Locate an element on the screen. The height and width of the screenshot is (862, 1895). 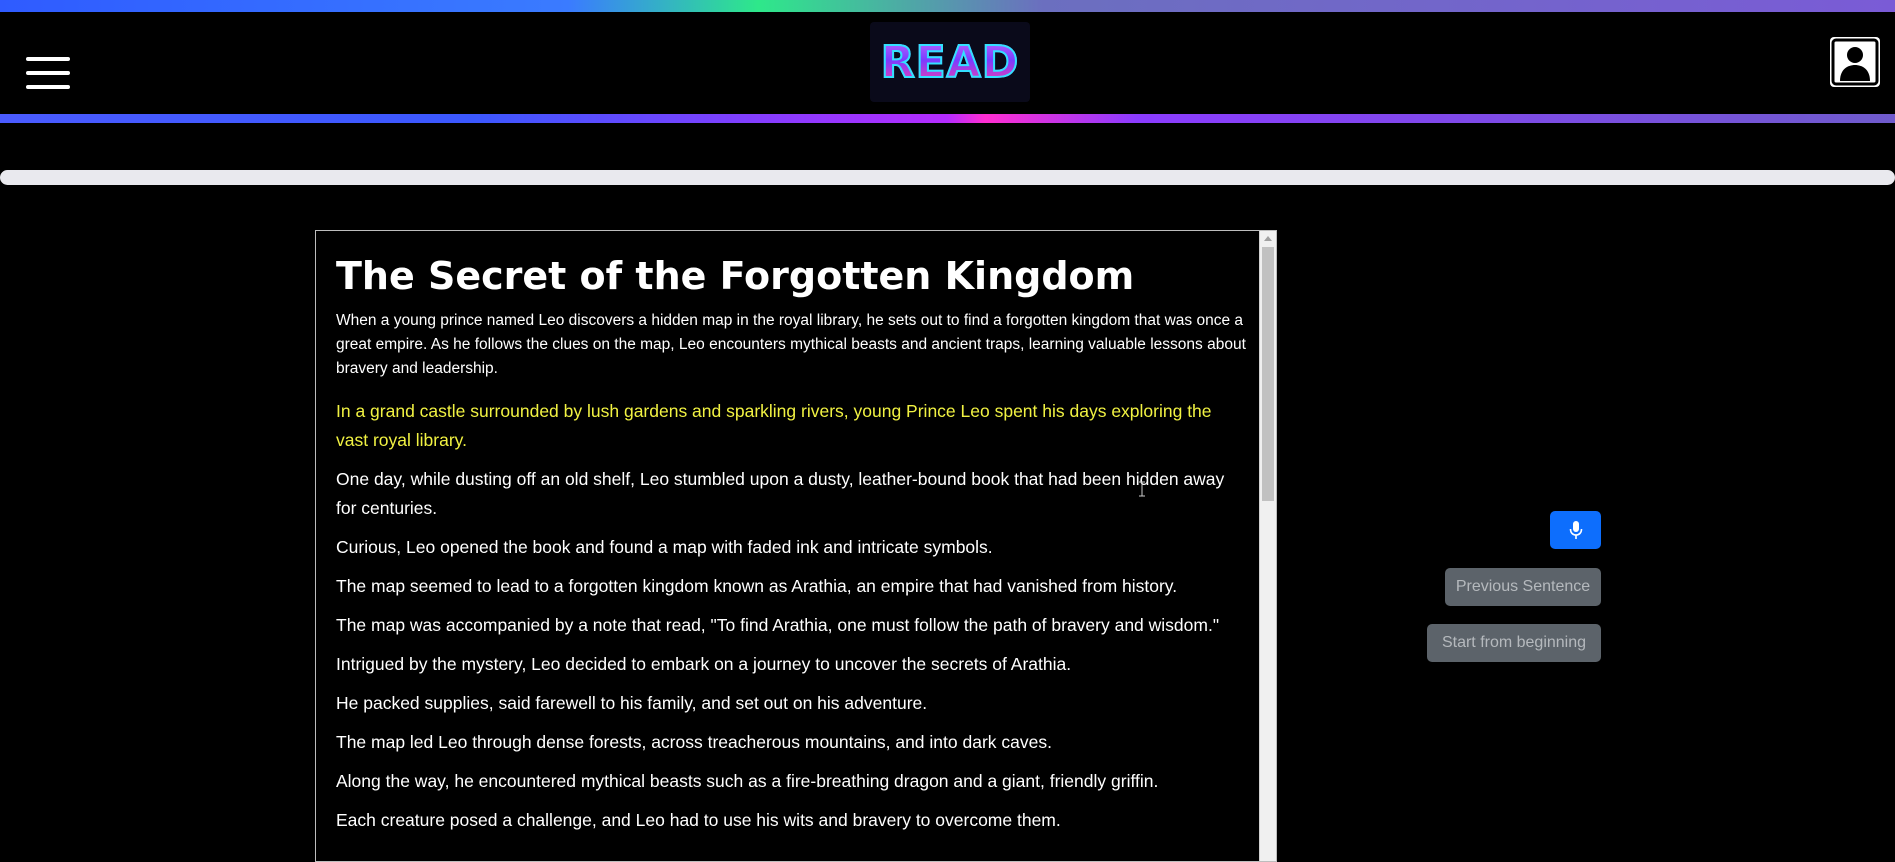
microphone-icon is located at coordinates (1575, 530).